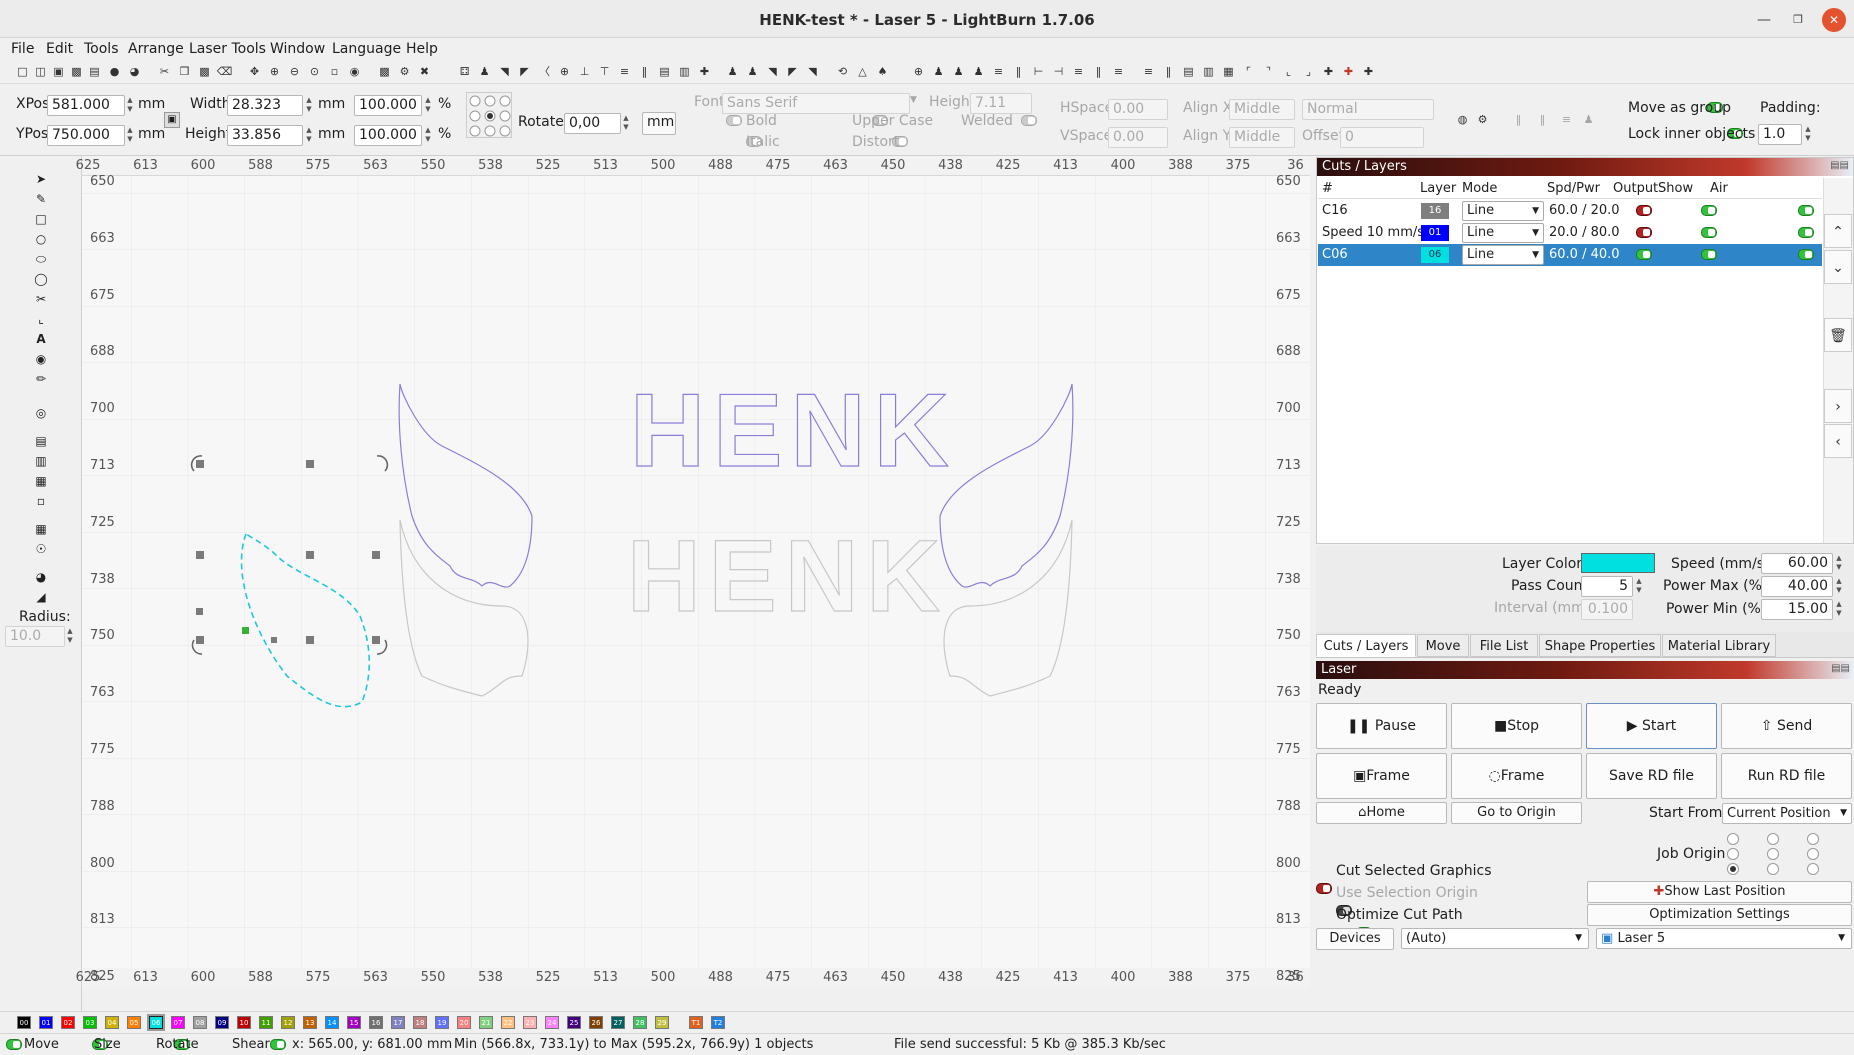  What do you see at coordinates (200, 1022) in the screenshot?
I see `palette-swatch: 08` at bounding box center [200, 1022].